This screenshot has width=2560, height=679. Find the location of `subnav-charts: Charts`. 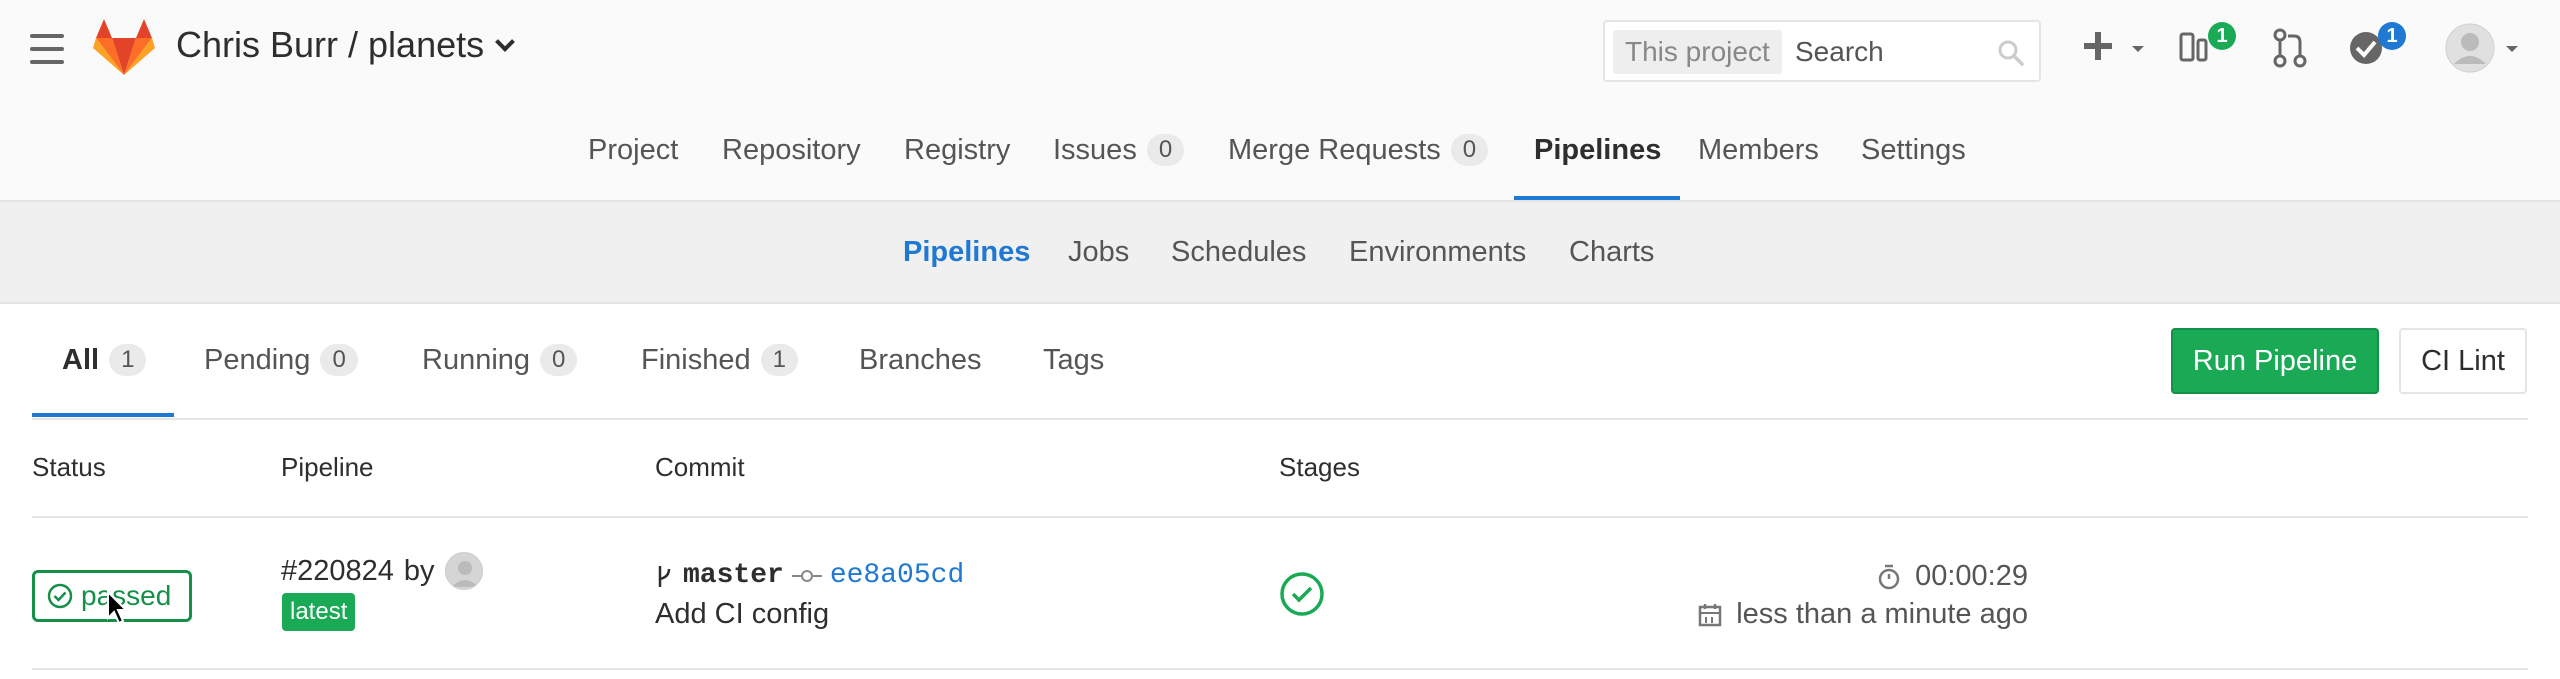

subnav-charts: Charts is located at coordinates (1611, 252).